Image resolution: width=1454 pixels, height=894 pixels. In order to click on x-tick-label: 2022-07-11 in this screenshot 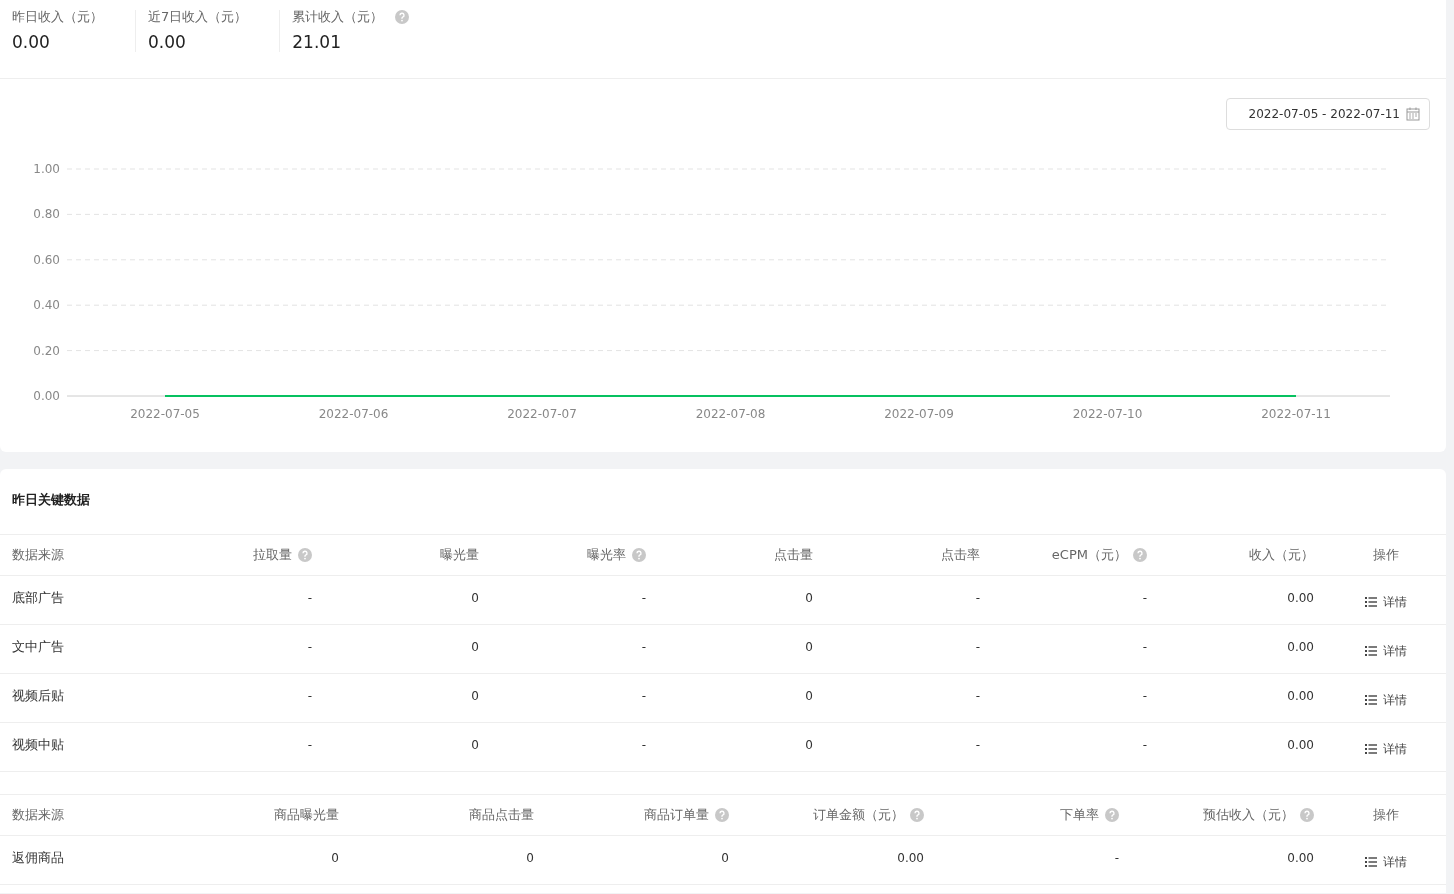, I will do `click(1296, 414)`.